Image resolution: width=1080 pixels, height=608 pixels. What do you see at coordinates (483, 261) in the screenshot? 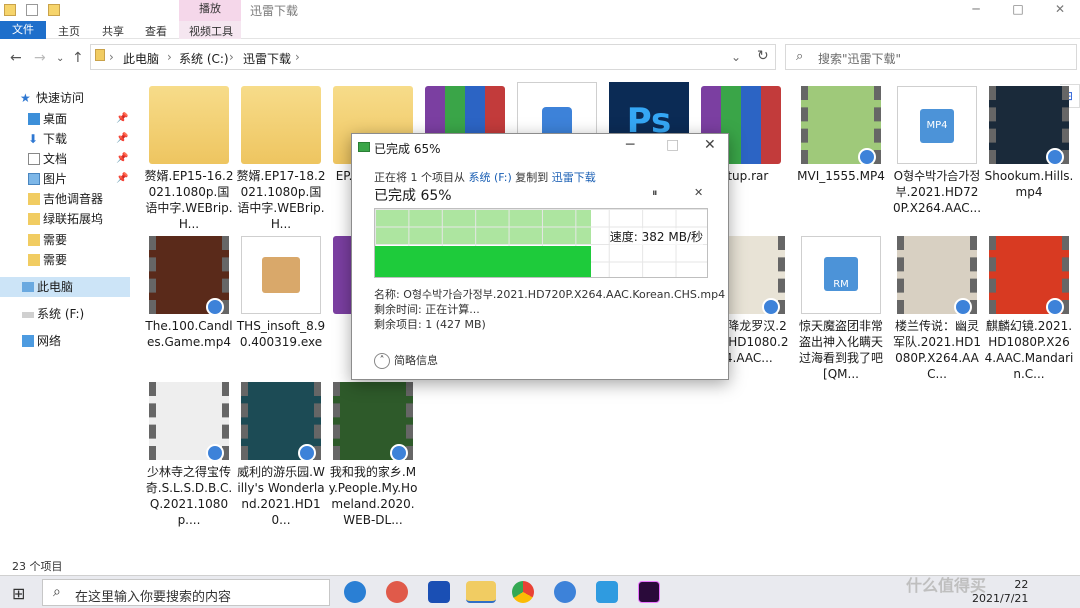
I see `progress-bar-fill` at bounding box center [483, 261].